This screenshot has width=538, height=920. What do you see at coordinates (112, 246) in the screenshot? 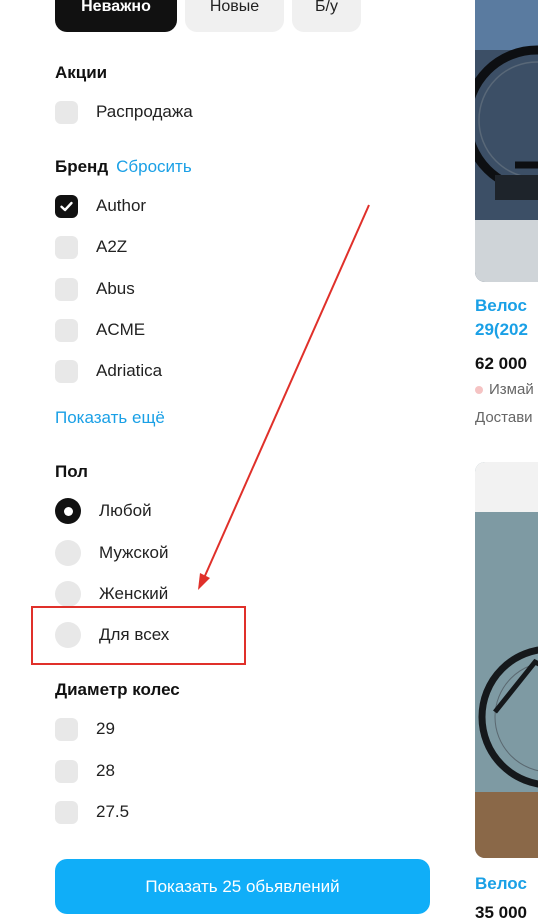
I see `option-label: A2Z` at bounding box center [112, 246].